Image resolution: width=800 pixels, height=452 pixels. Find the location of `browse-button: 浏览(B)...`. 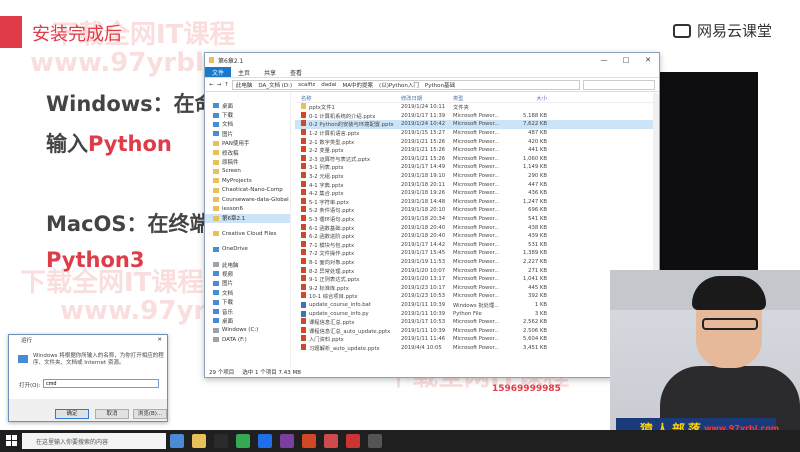

browse-button: 浏览(B)... is located at coordinates (150, 414).